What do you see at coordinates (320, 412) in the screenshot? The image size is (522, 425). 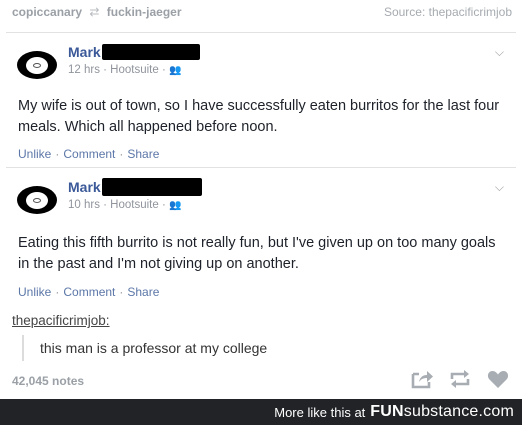 I see `footer-text: More like this at` at bounding box center [320, 412].